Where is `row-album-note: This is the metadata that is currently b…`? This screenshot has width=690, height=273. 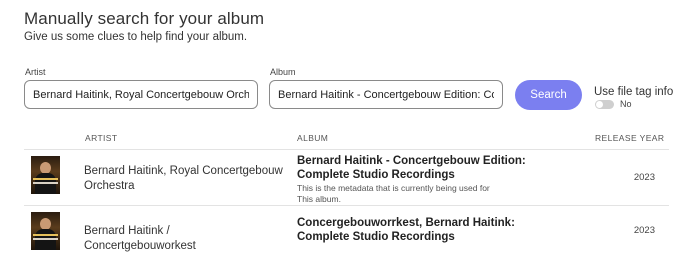
row-album-note: This is the metadata that is currently b… is located at coordinates (393, 193).